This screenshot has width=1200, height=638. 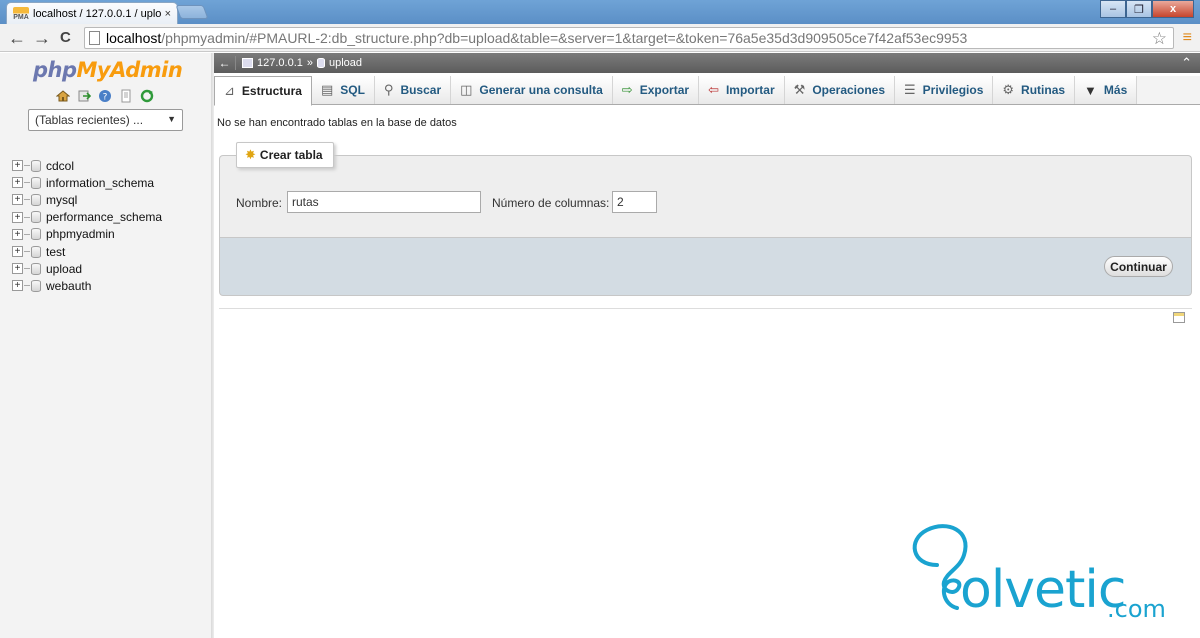 I want to click on database-name: upload, so click(x=64, y=269).